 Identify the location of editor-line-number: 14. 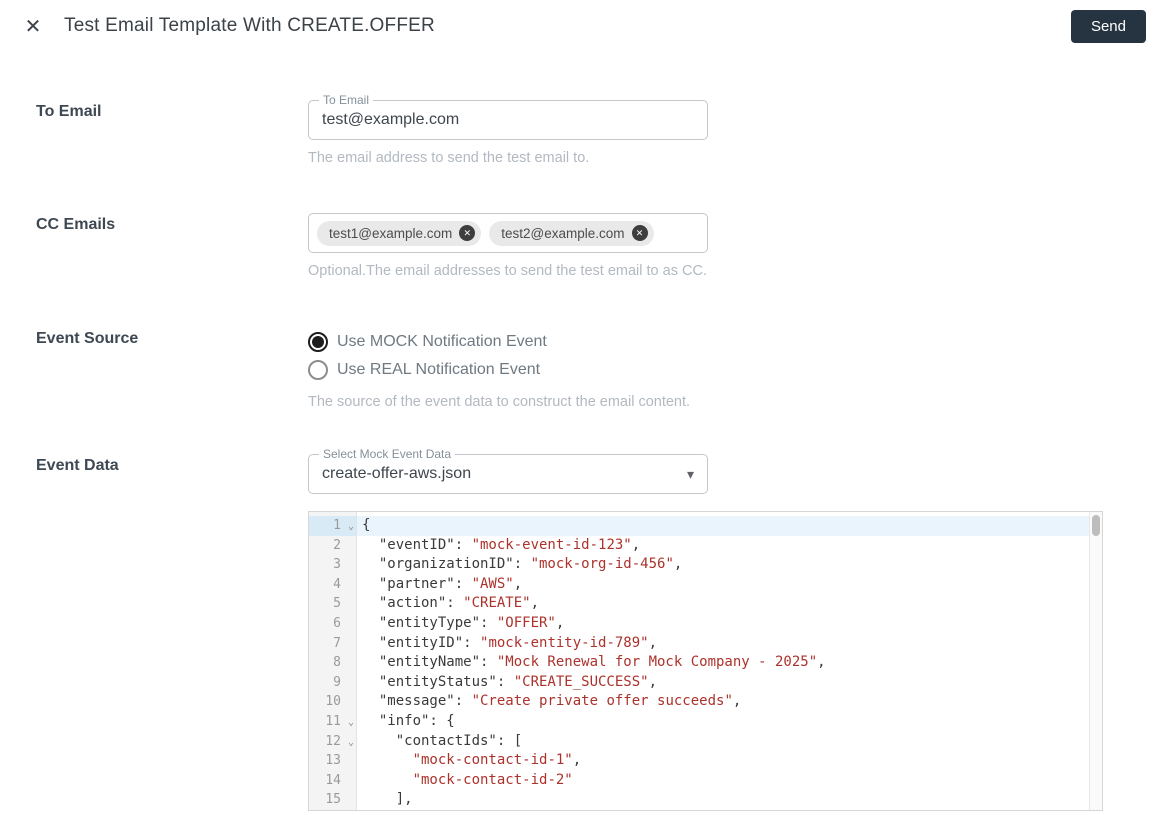
(333, 780).